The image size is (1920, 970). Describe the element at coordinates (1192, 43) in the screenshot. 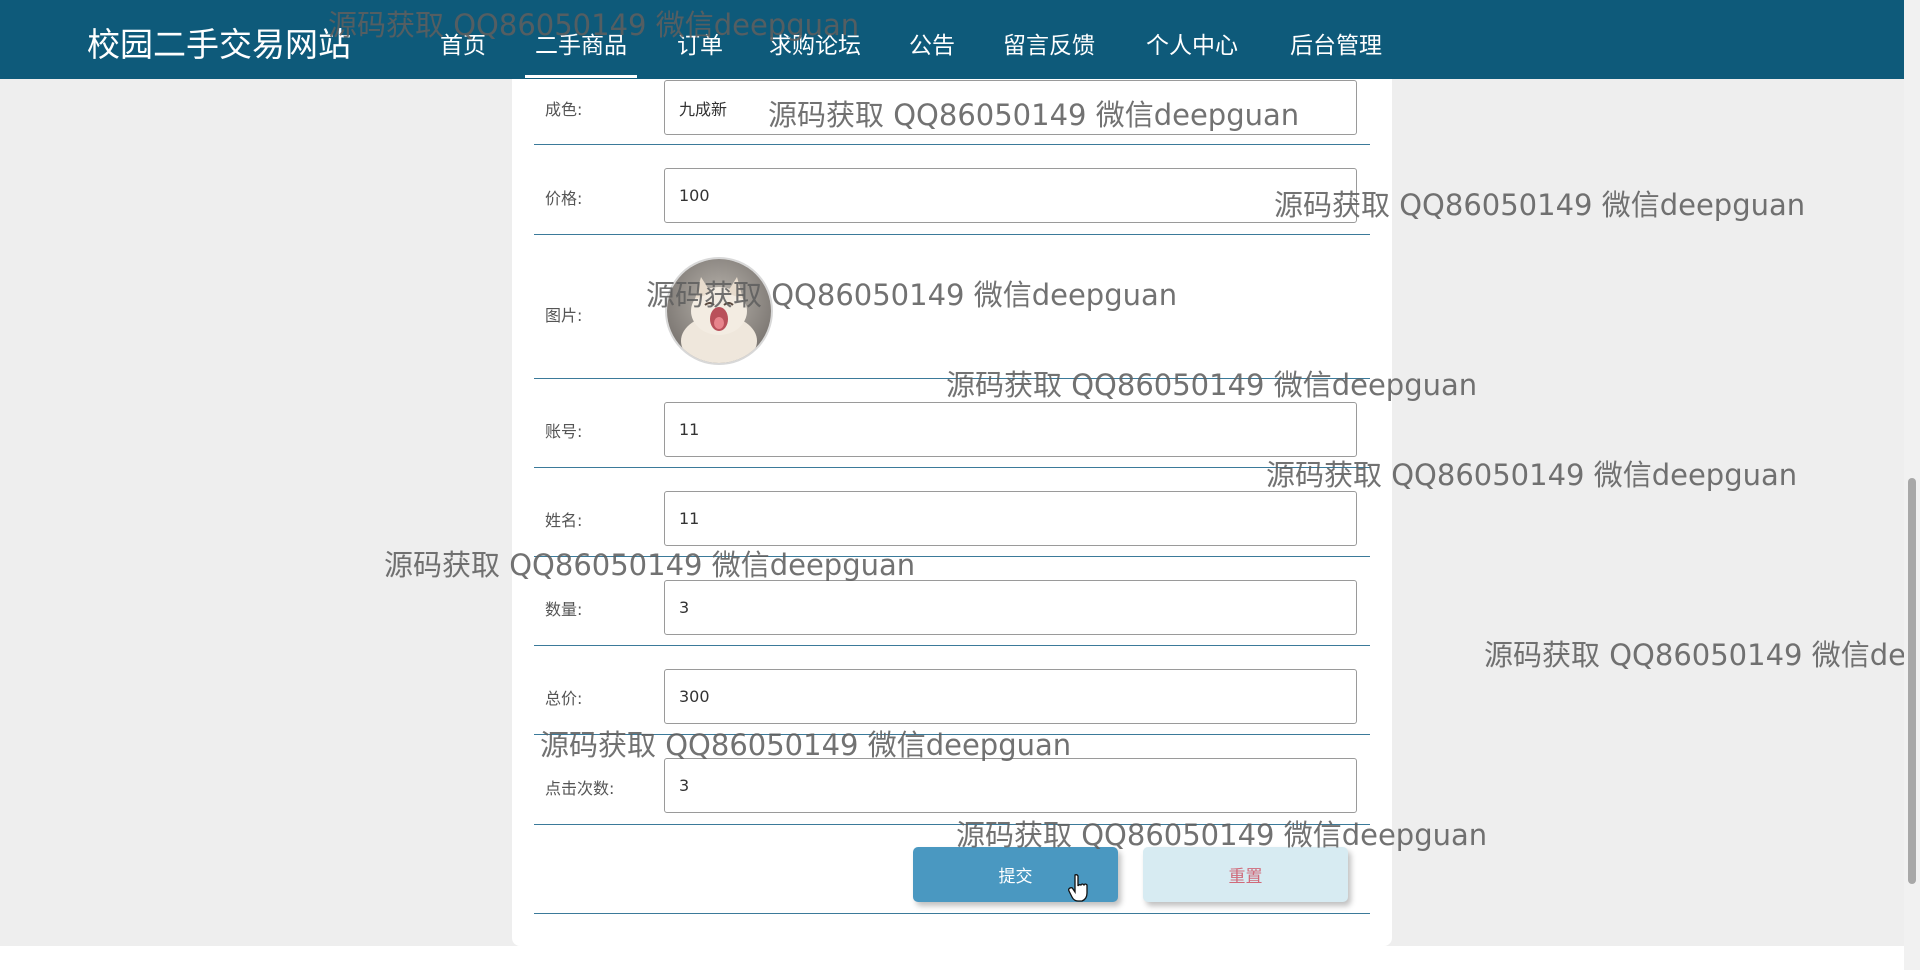

I see `nav-personal-center: 个人中心` at that location.